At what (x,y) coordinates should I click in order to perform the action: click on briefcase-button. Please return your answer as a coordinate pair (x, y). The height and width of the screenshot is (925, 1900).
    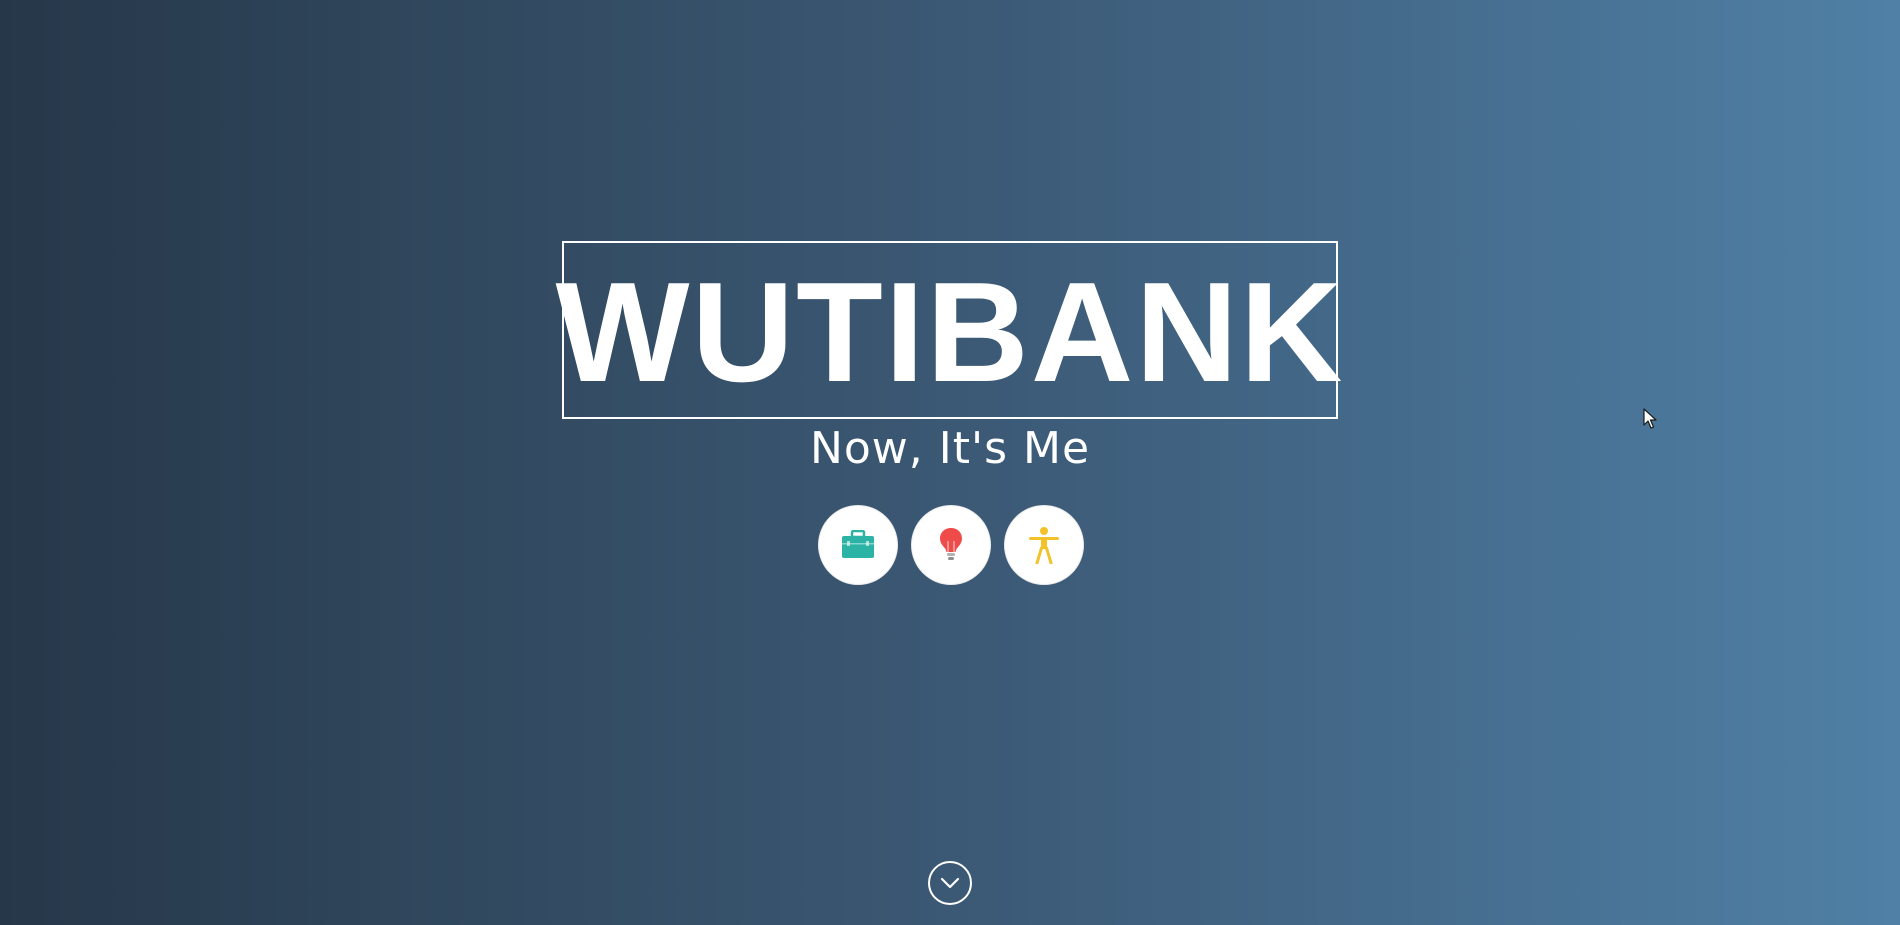
    Looking at the image, I should click on (858, 545).